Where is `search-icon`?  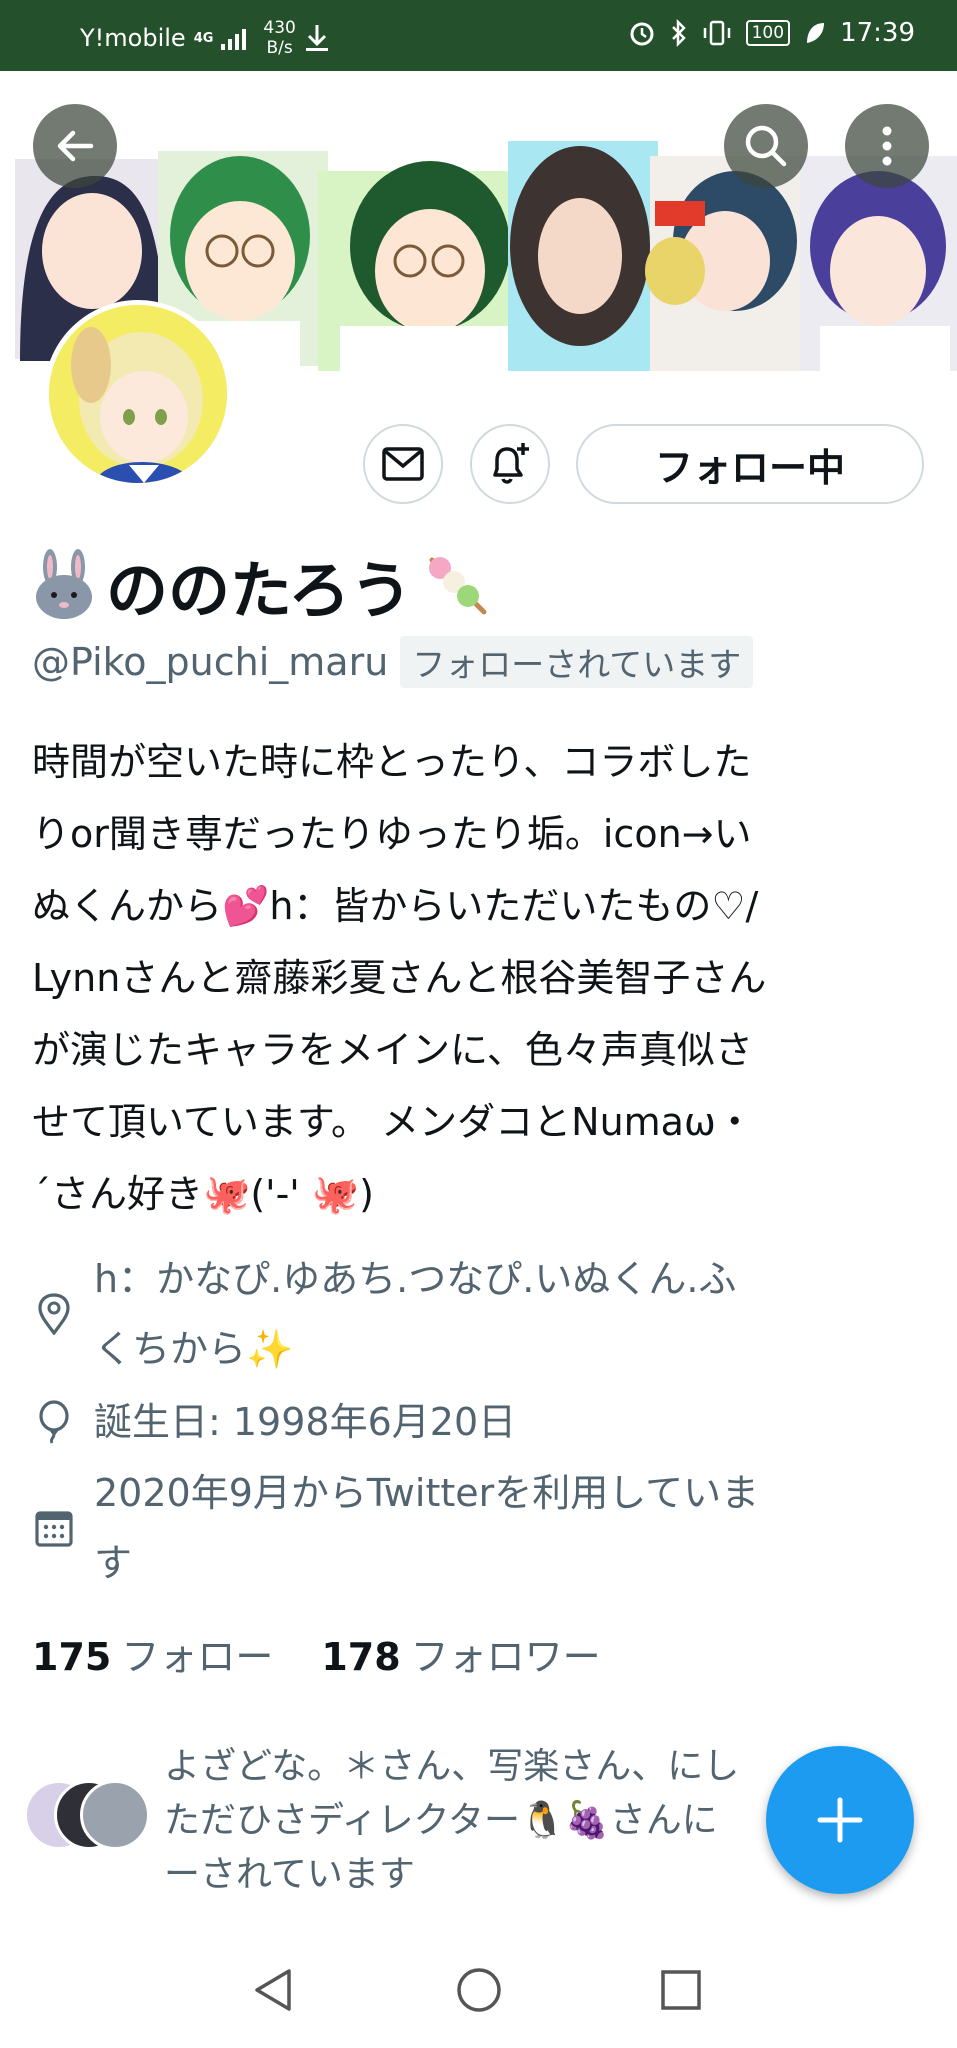
search-icon is located at coordinates (766, 146).